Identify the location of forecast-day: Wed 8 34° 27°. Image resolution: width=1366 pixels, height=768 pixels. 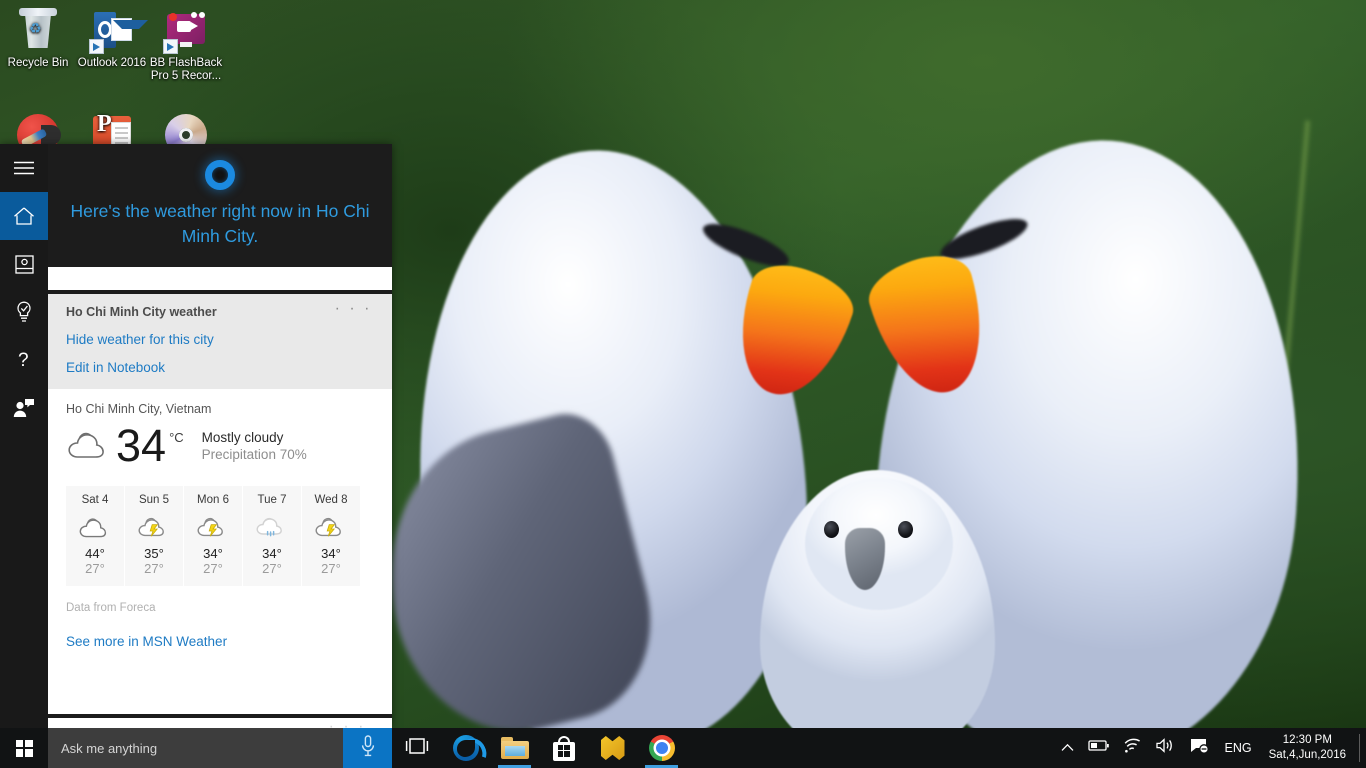
(331, 536).